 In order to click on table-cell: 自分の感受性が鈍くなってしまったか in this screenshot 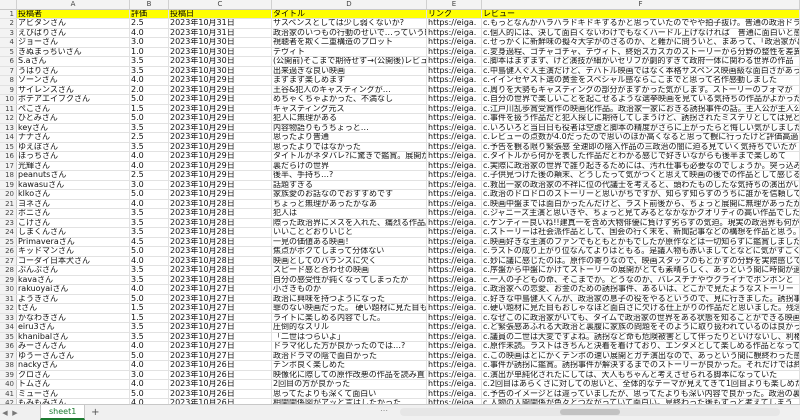, I will do `click(349, 280)`.